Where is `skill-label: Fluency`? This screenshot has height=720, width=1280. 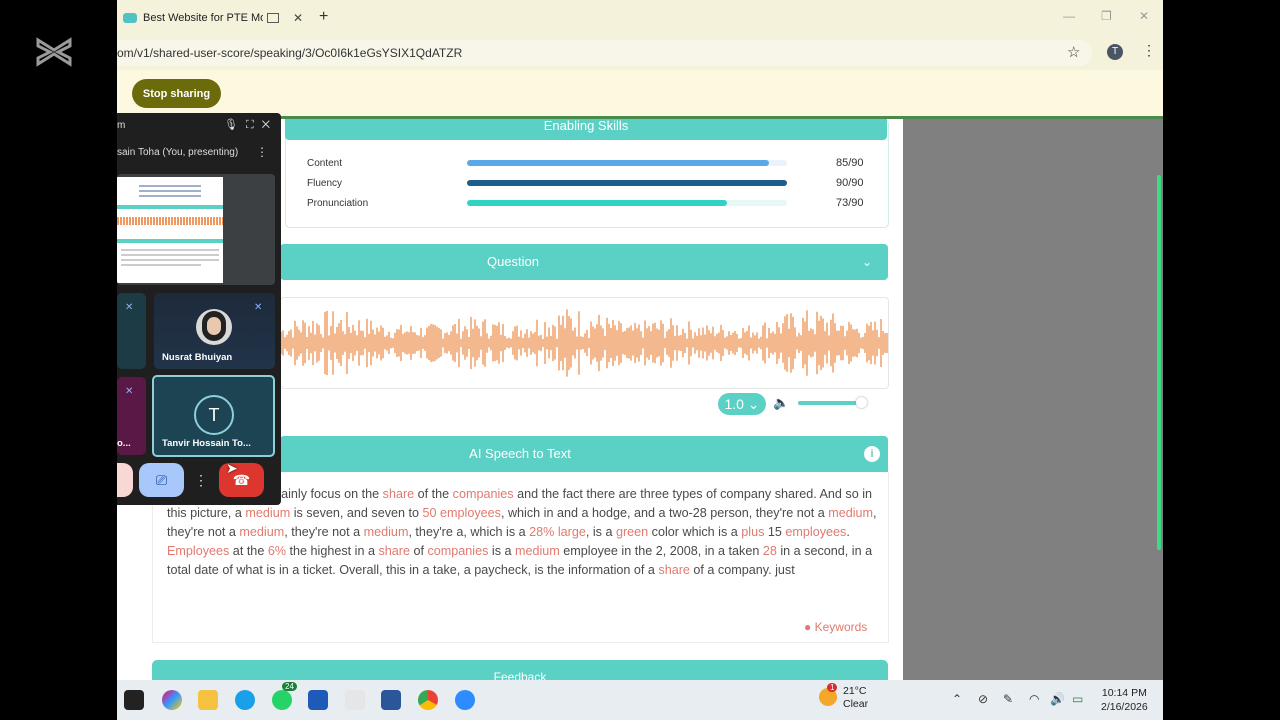 skill-label: Fluency is located at coordinates (325, 183).